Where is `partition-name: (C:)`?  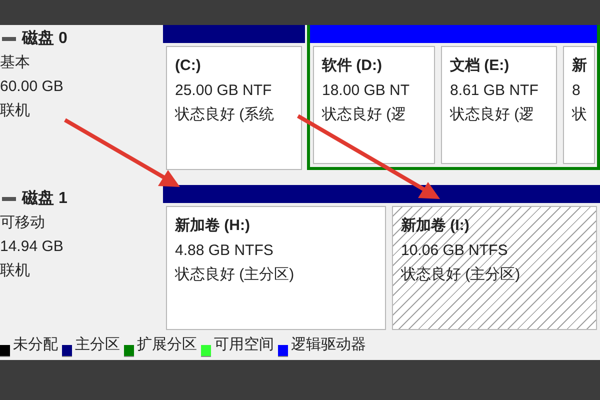 partition-name: (C:) is located at coordinates (188, 66).